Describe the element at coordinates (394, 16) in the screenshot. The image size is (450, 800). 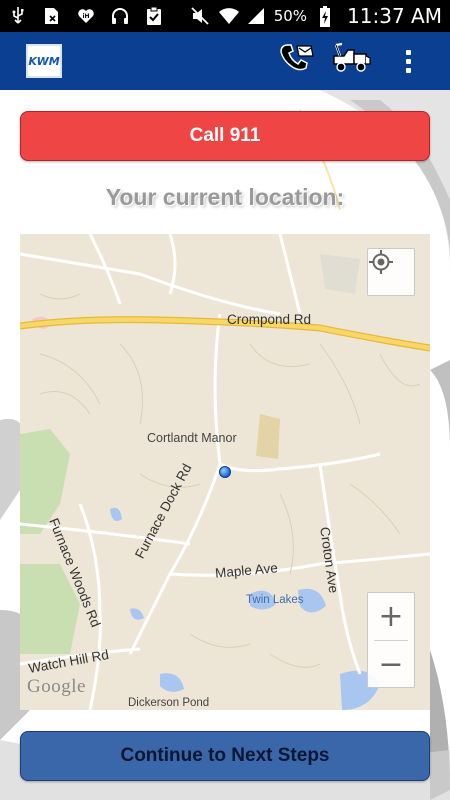
I see `status-clock: 11:37 AM` at that location.